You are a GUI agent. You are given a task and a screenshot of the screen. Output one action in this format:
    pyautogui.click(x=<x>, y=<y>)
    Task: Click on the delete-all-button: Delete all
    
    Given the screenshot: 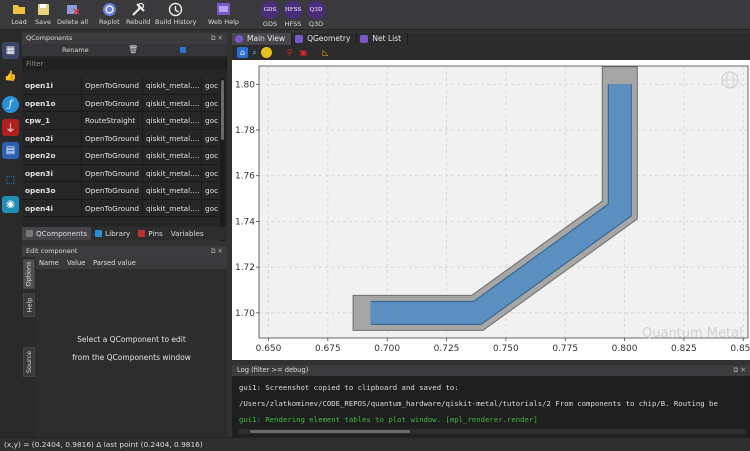 What is the action you would take?
    pyautogui.click(x=72, y=13)
    